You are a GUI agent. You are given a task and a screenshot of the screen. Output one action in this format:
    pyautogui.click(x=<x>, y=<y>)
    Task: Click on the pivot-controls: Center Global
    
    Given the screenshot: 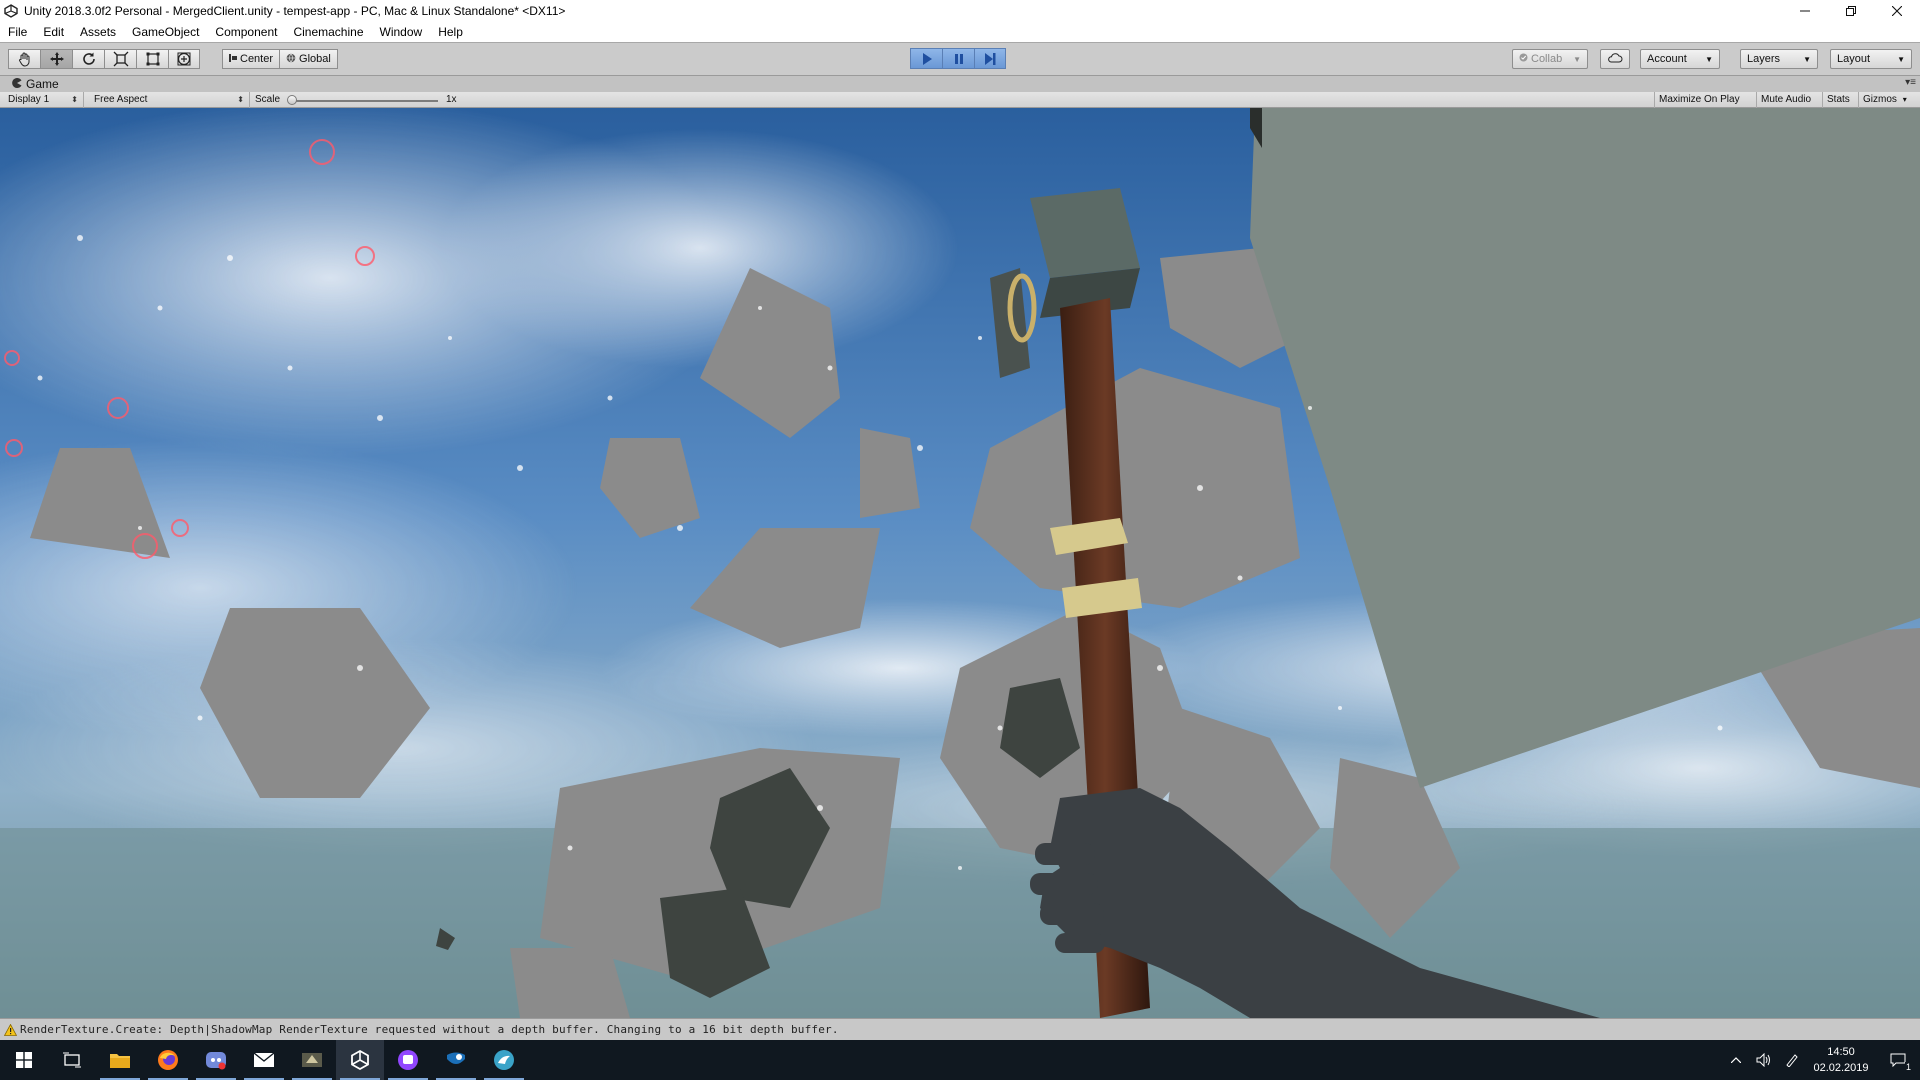 What is the action you would take?
    pyautogui.click(x=280, y=59)
    